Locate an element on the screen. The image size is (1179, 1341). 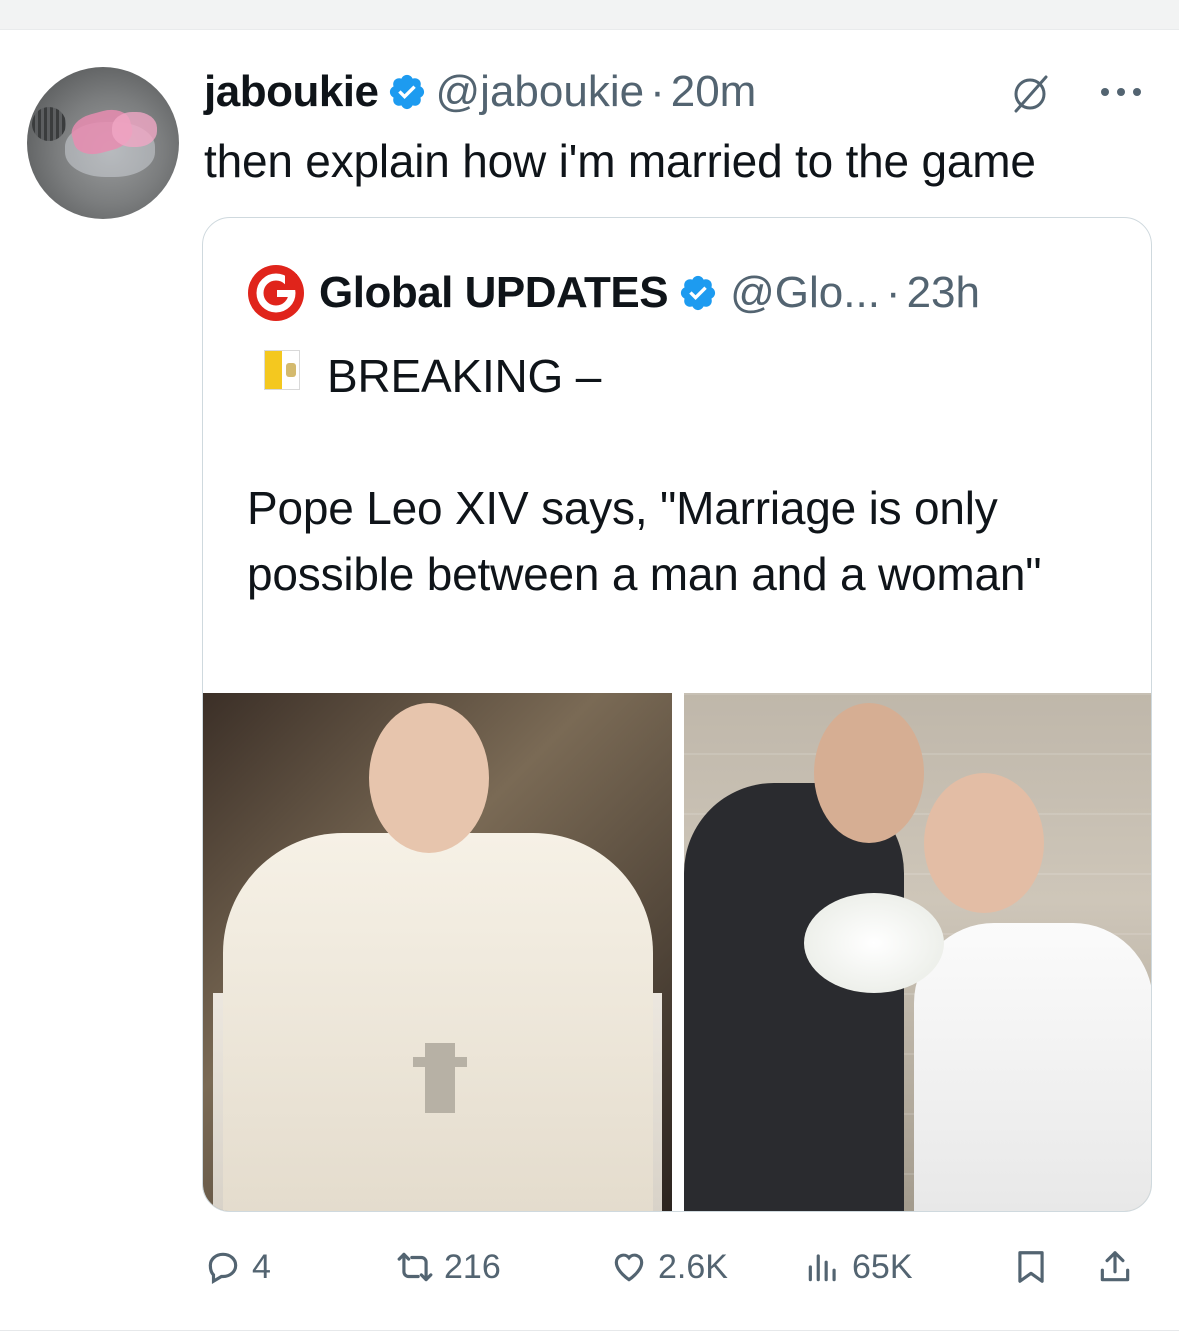
tweet-text: then explain how i'm married to the game is located at coordinates (620, 161).